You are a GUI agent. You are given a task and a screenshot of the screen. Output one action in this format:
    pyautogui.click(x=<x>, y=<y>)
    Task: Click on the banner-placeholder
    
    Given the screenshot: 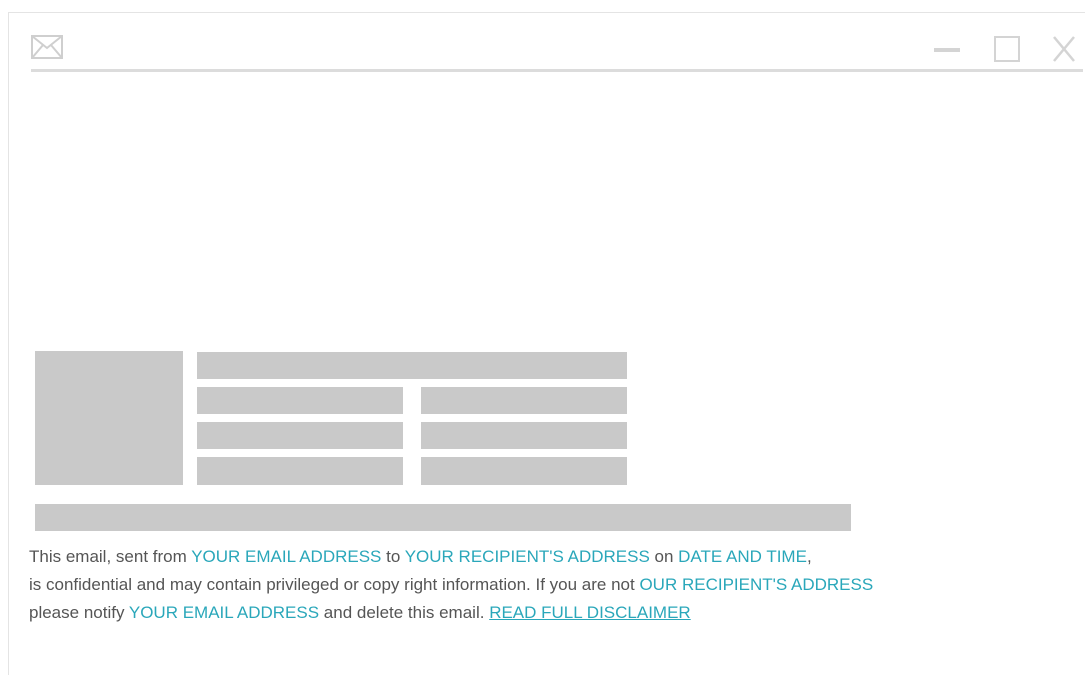 What is the action you would take?
    pyautogui.click(x=443, y=517)
    